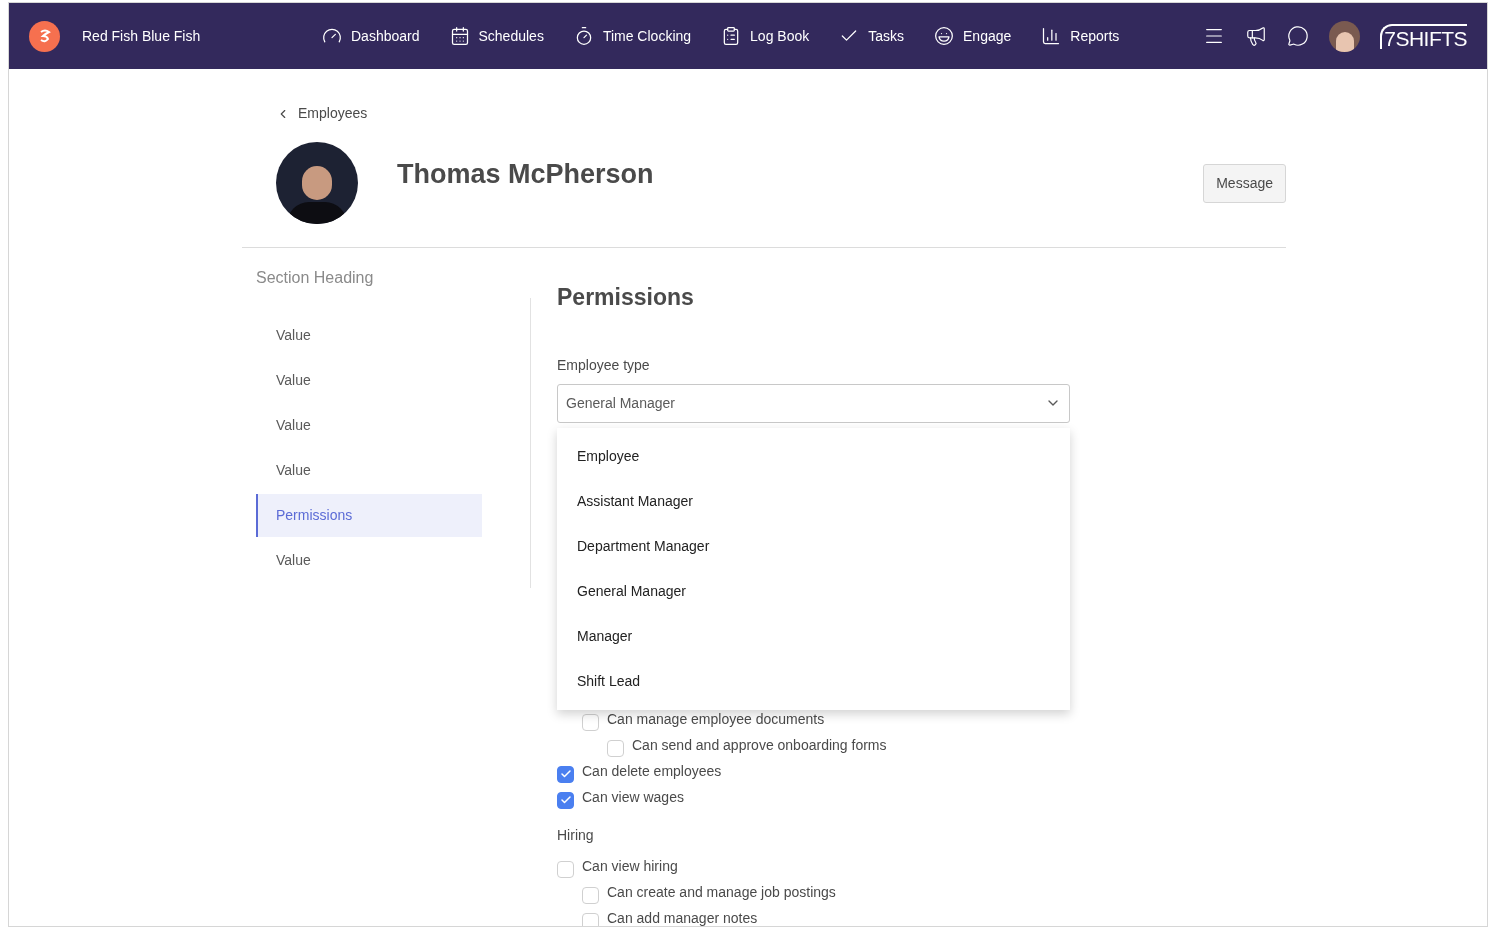 This screenshot has width=1500, height=945. Describe the element at coordinates (369, 515) in the screenshot. I see `sidebar-item: Permissions` at that location.